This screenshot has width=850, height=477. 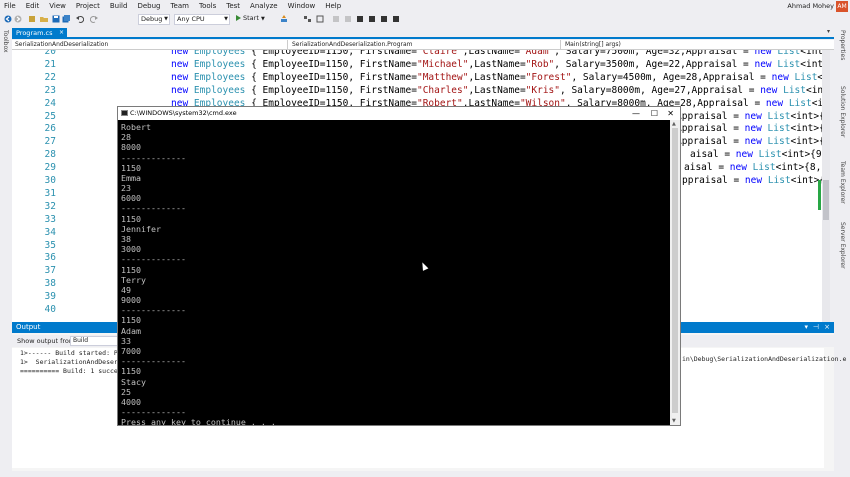 What do you see at coordinates (50, 193) in the screenshot?
I see `line-number: 31` at bounding box center [50, 193].